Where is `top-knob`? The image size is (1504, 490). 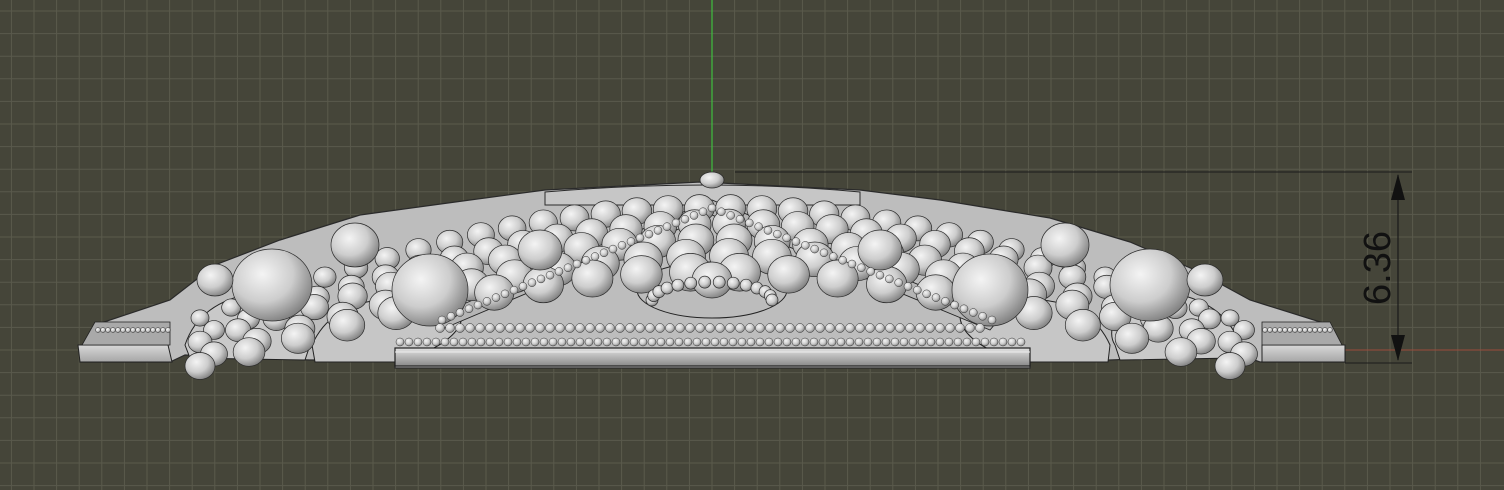
top-knob is located at coordinates (712, 180).